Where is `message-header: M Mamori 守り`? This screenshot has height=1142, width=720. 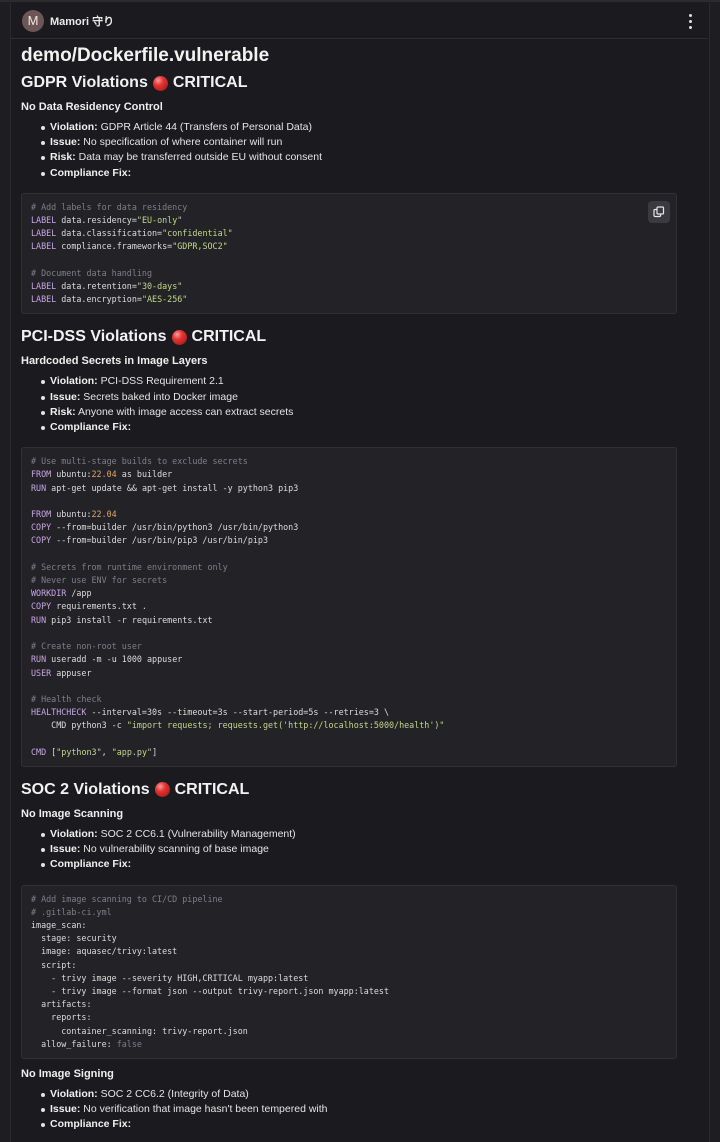
message-header: M Mamori 守り is located at coordinates (359, 21).